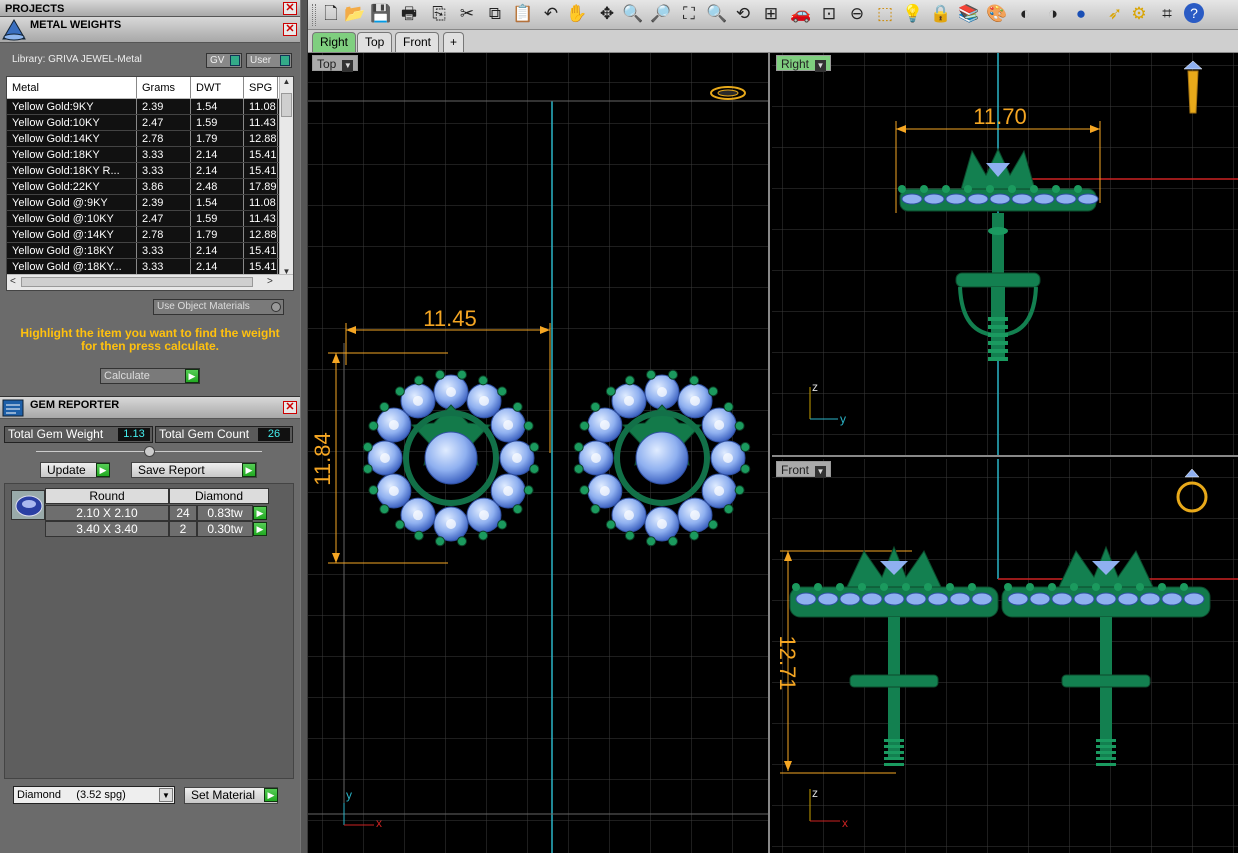 Image resolution: width=1238 pixels, height=853 pixels. Describe the element at coordinates (1025, 14) in the screenshot. I see `shaded-sphere-icon: ◐` at that location.